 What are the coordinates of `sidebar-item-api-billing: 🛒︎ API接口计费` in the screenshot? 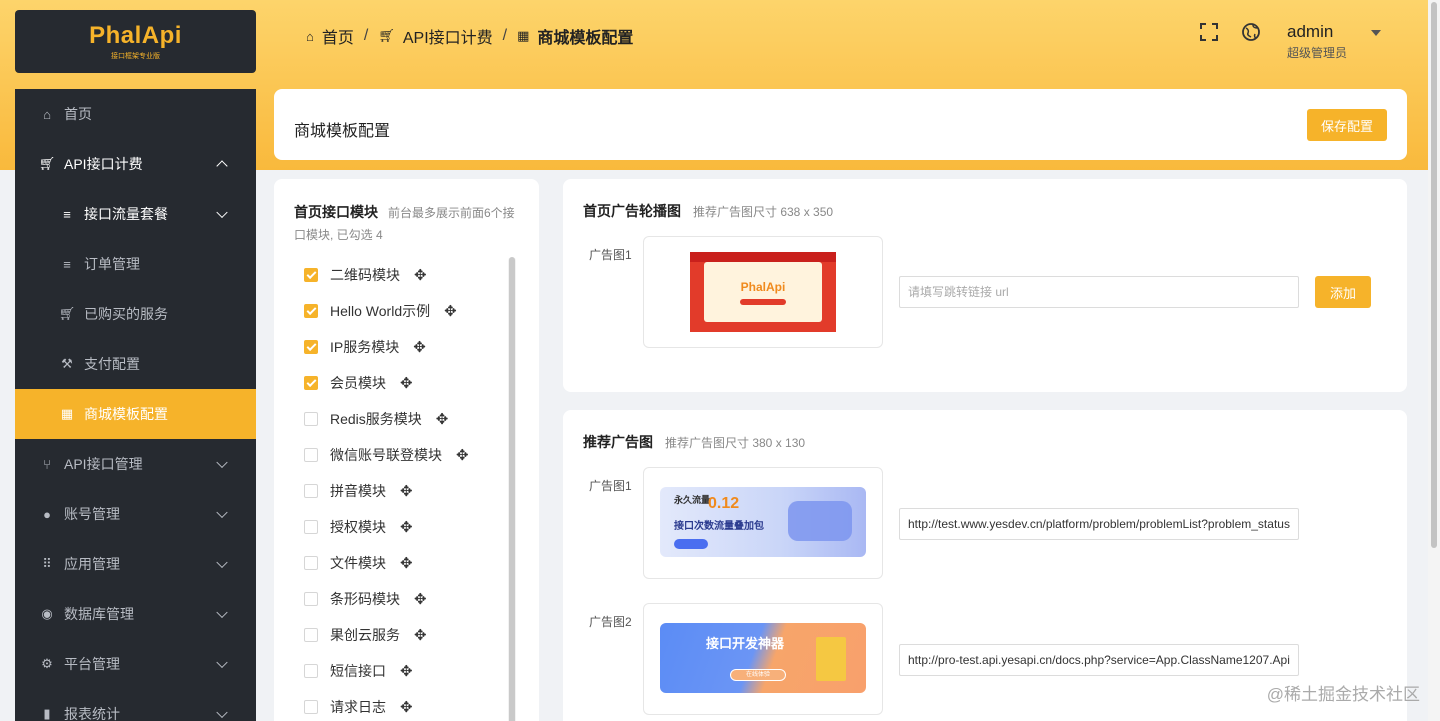 It's located at (135, 164).